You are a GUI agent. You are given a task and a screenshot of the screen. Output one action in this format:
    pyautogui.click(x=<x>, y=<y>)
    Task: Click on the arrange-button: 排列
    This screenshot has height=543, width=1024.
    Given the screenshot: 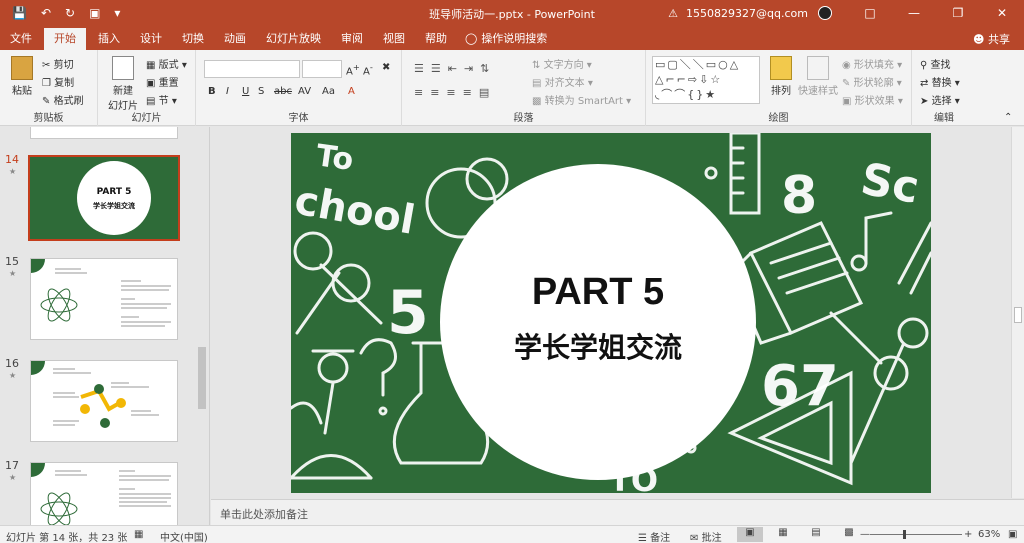 What is the action you would take?
    pyautogui.click(x=781, y=76)
    